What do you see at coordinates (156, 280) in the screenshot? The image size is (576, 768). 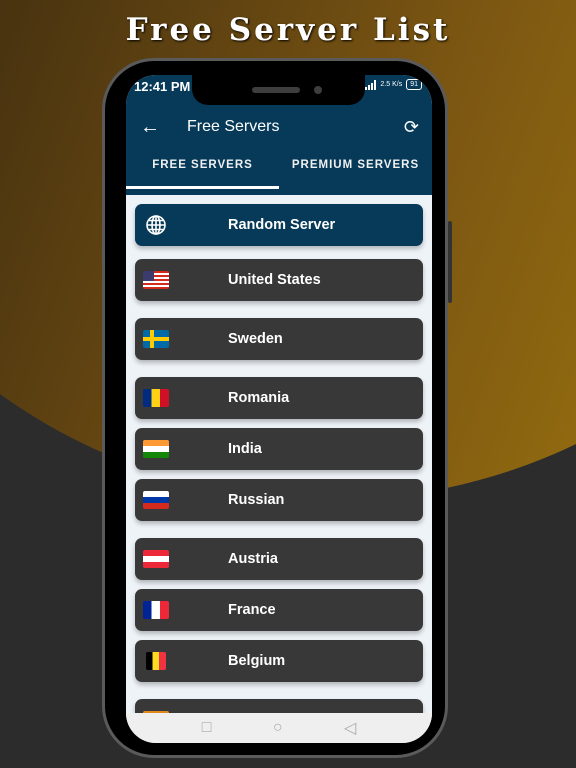 I see `flag-us-icon` at bounding box center [156, 280].